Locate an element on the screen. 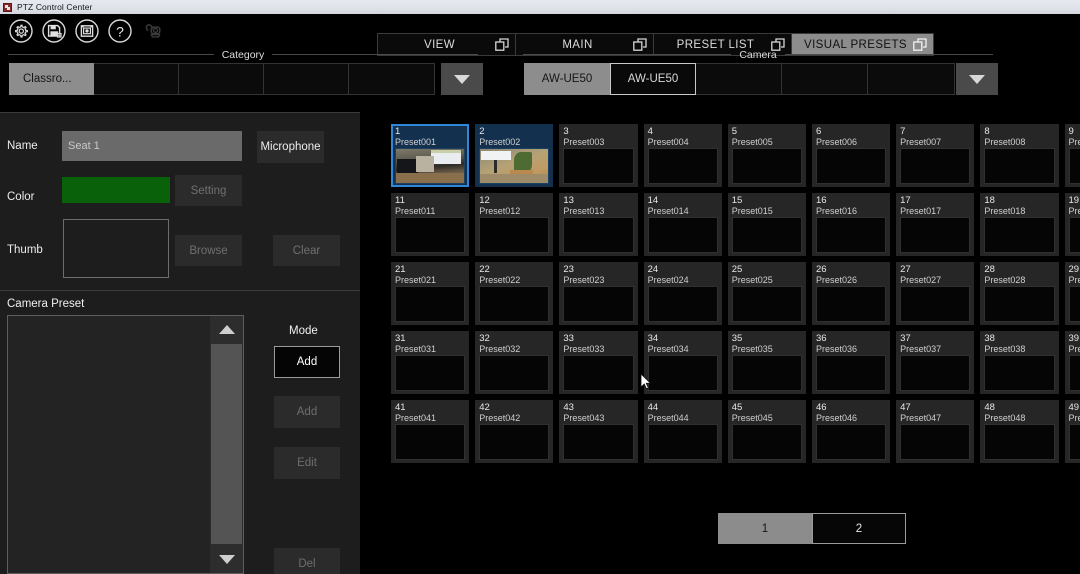  save-icon is located at coordinates (54, 31).